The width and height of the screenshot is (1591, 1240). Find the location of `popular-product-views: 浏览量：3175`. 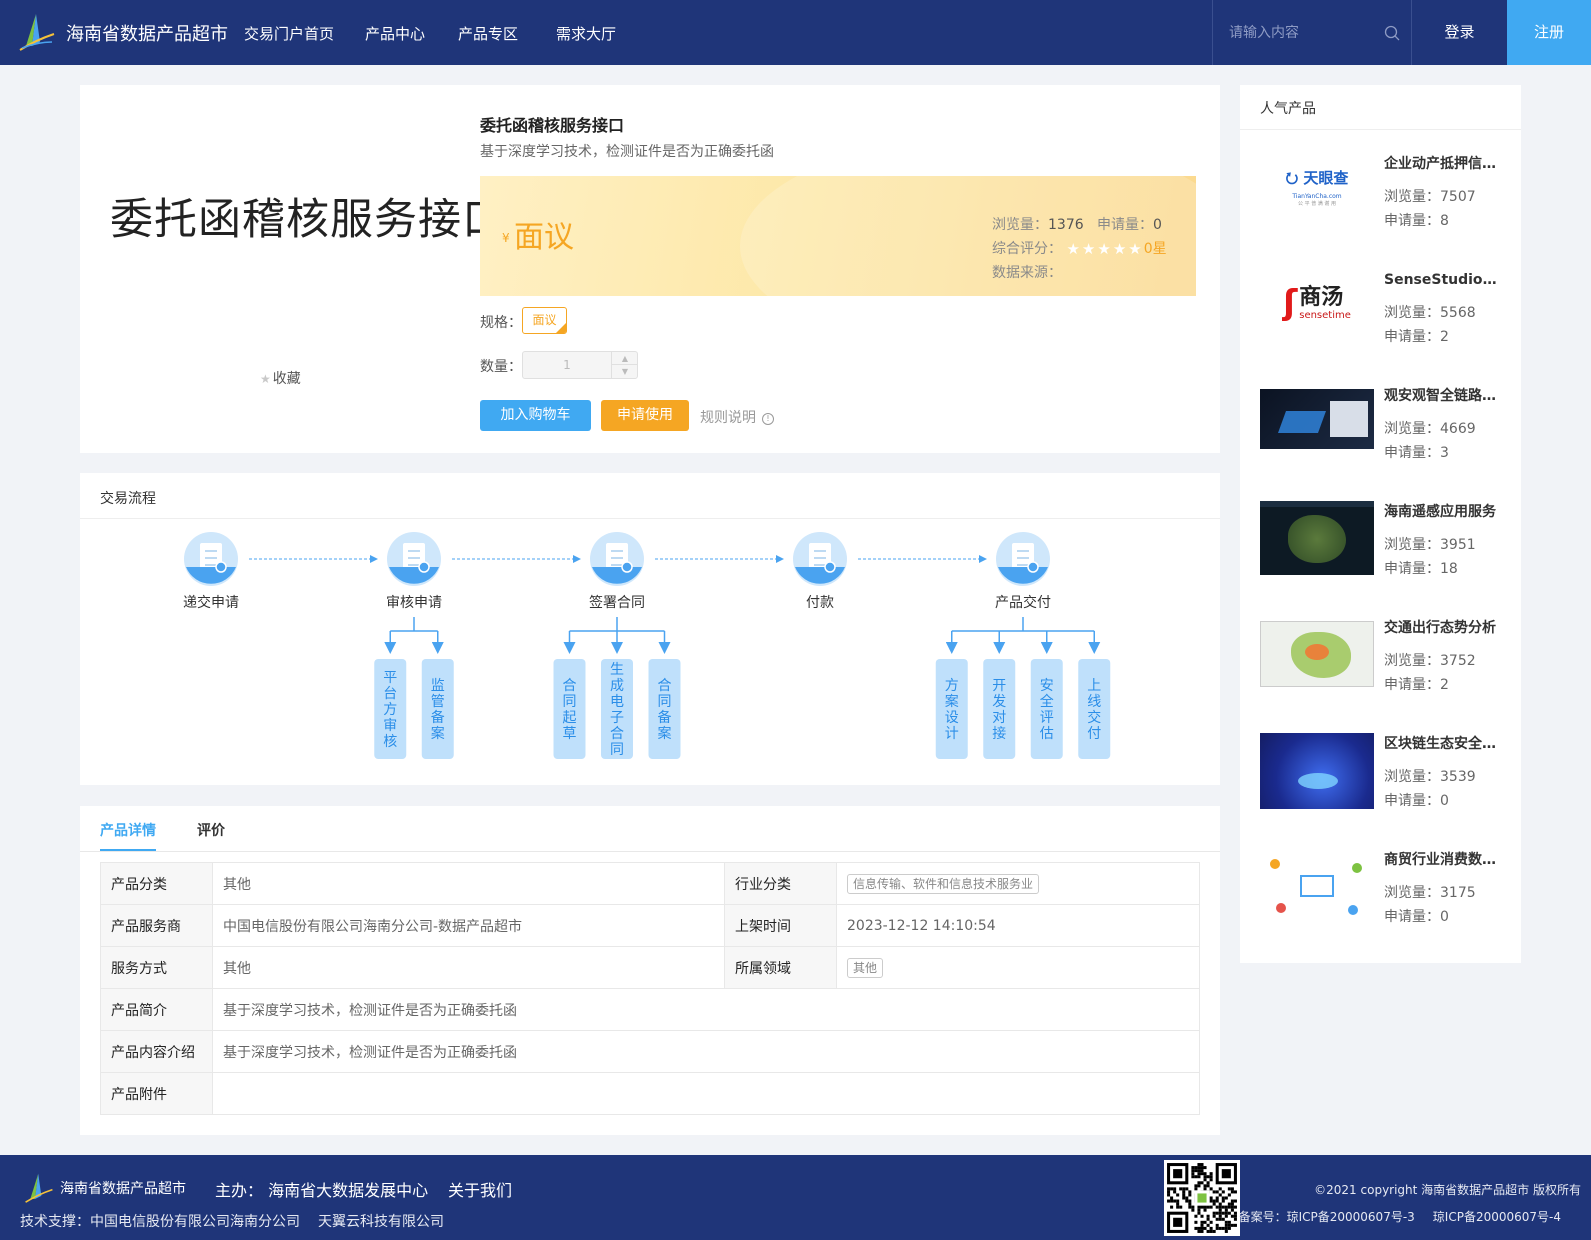

popular-product-views: 浏览量：3175 is located at coordinates (1430, 893).